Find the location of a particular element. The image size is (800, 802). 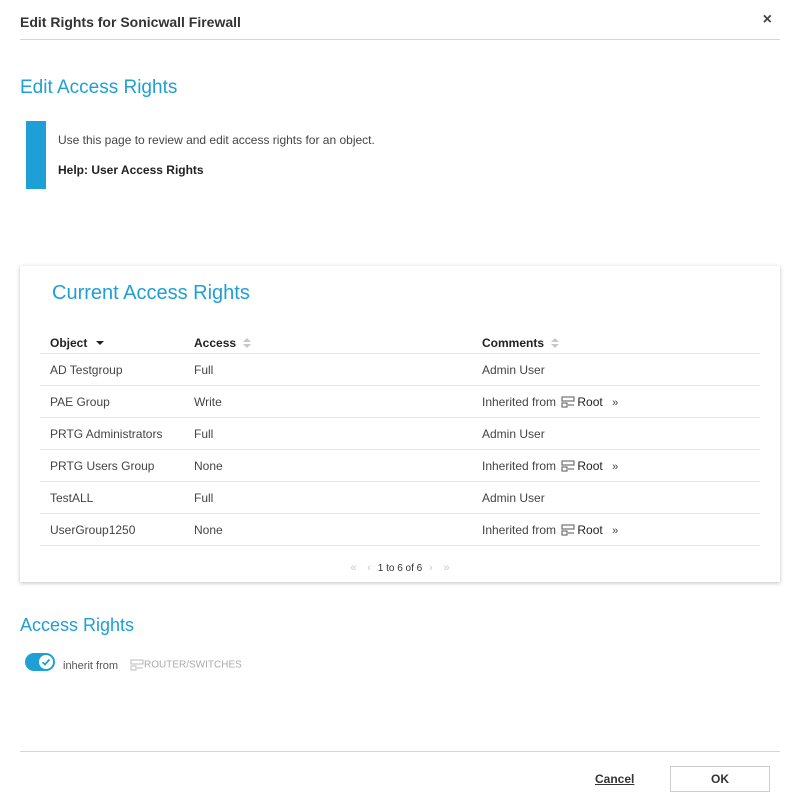

pagination: « ‹ 1 to 6 of 6 › » is located at coordinates (400, 568).